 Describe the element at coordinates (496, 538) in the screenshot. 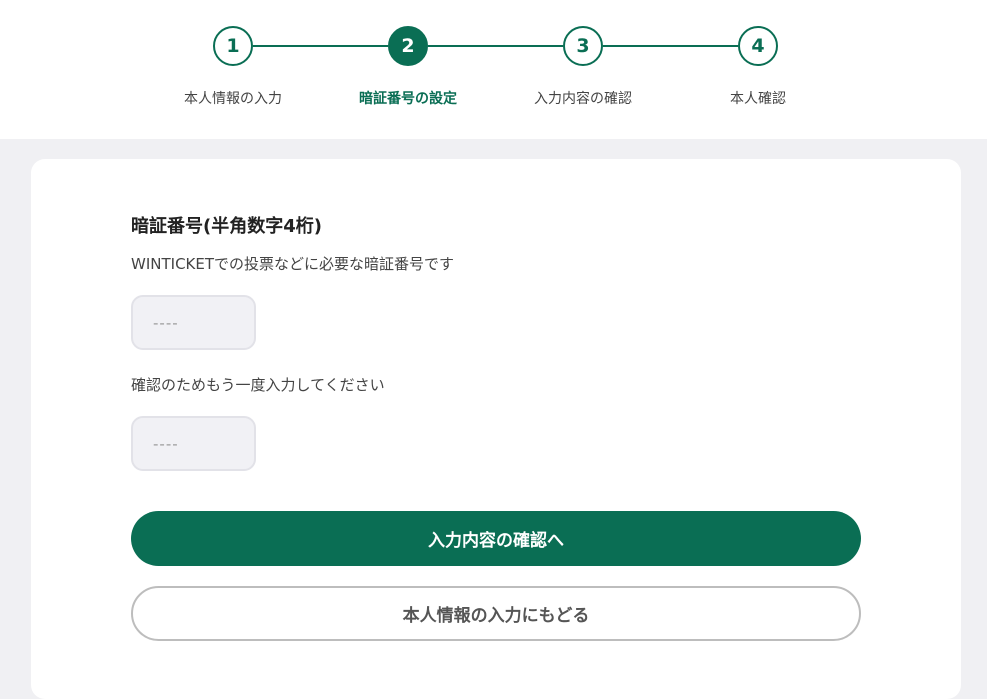

I see `confirm-input-button: 入力内容の確認へ` at that location.